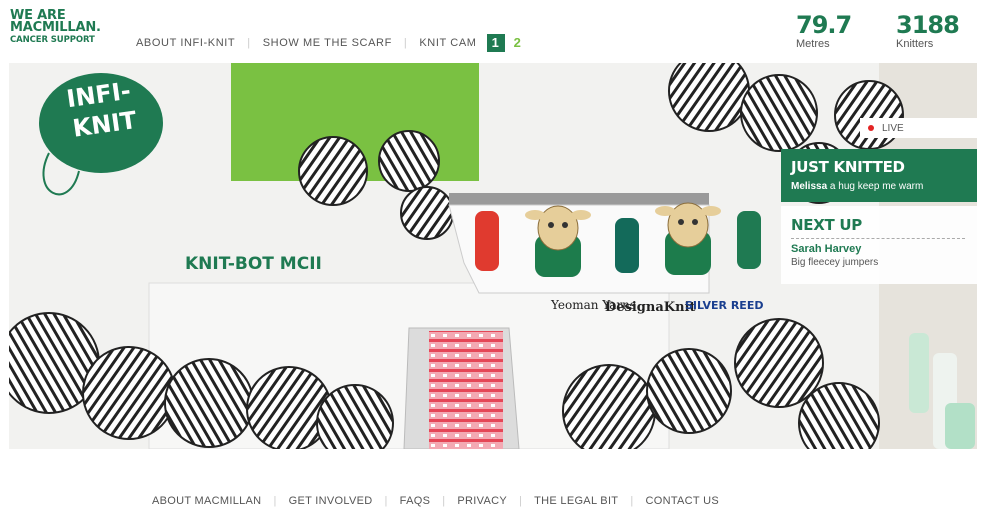 This screenshot has height=521, width=990. Describe the element at coordinates (206, 501) in the screenshot. I see `footer-about-macmillan: ABOUT MACMILLAN` at that location.